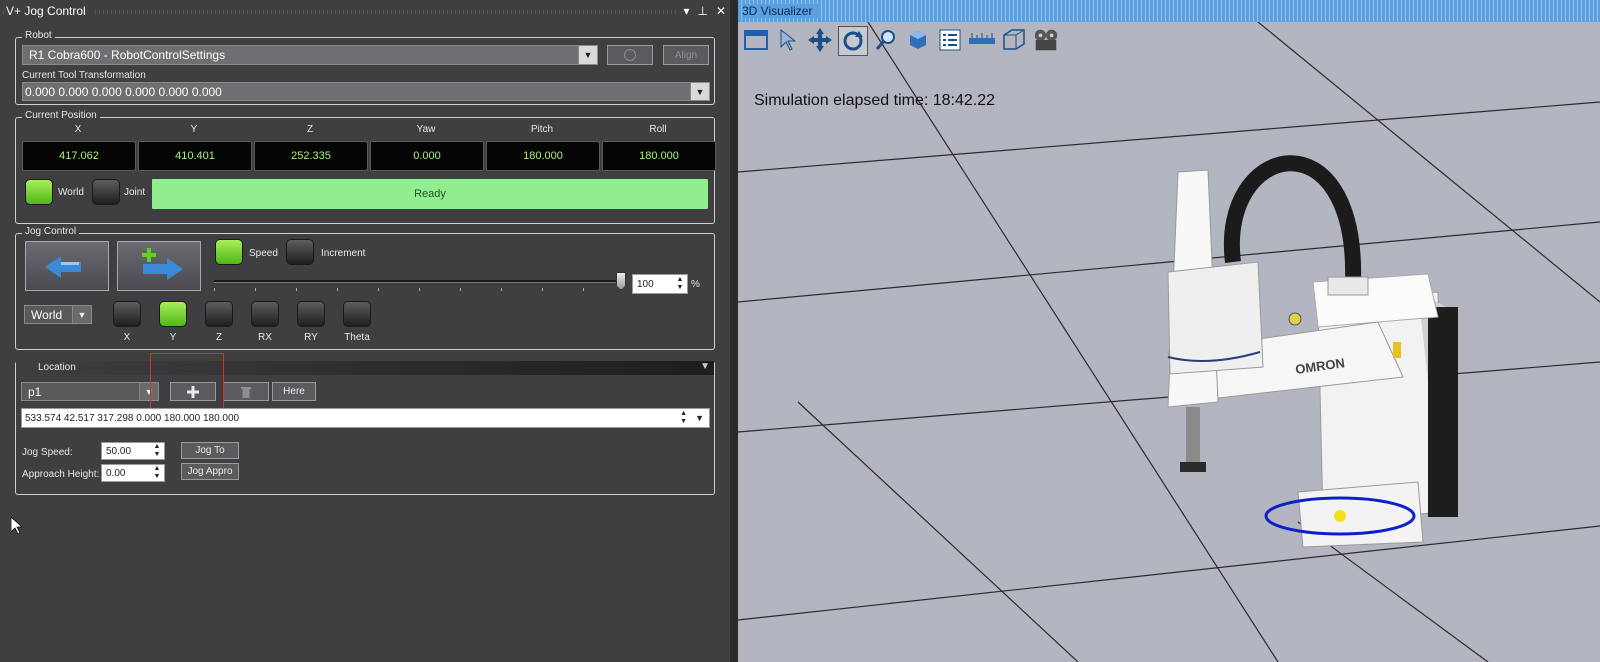 The height and width of the screenshot is (662, 1600). Describe the element at coordinates (820, 40) in the screenshot. I see `pan-icon` at that location.